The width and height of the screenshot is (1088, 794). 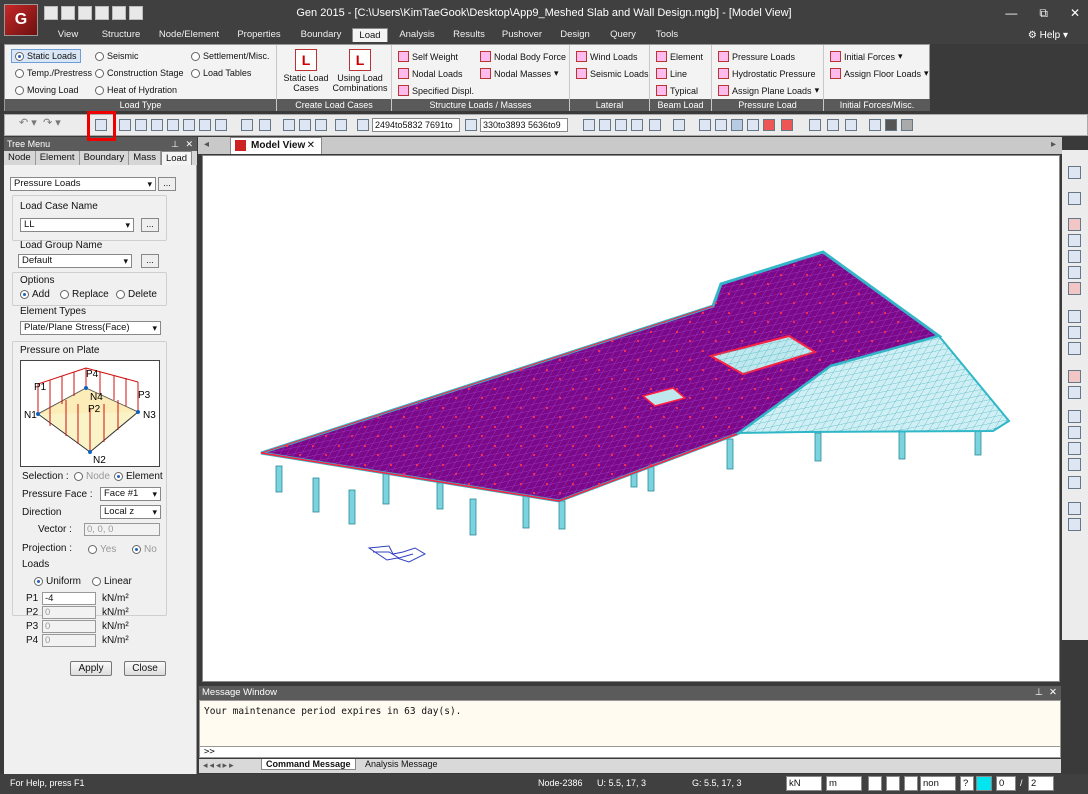 I want to click on tree-tab-node: Node, so click(x=20, y=158).